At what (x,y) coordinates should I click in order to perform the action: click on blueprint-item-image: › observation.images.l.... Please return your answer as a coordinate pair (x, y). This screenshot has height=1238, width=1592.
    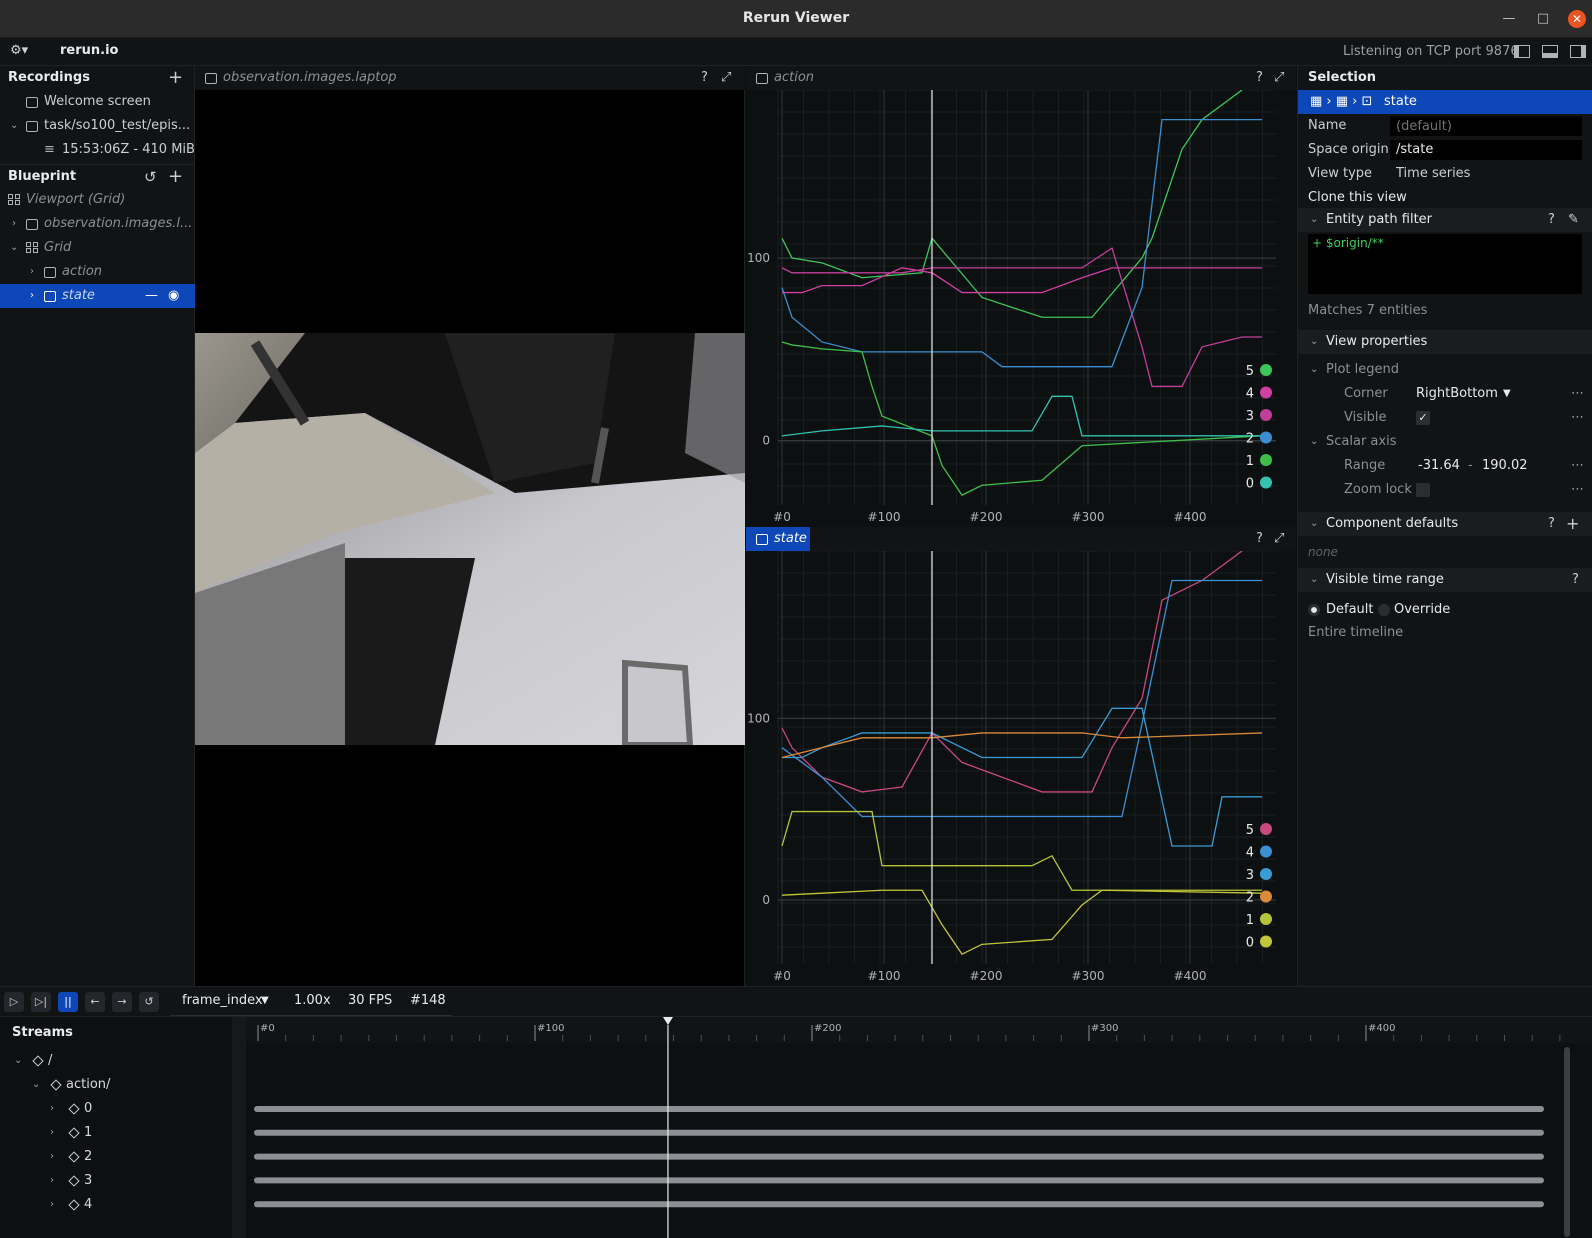
    Looking at the image, I should click on (97, 224).